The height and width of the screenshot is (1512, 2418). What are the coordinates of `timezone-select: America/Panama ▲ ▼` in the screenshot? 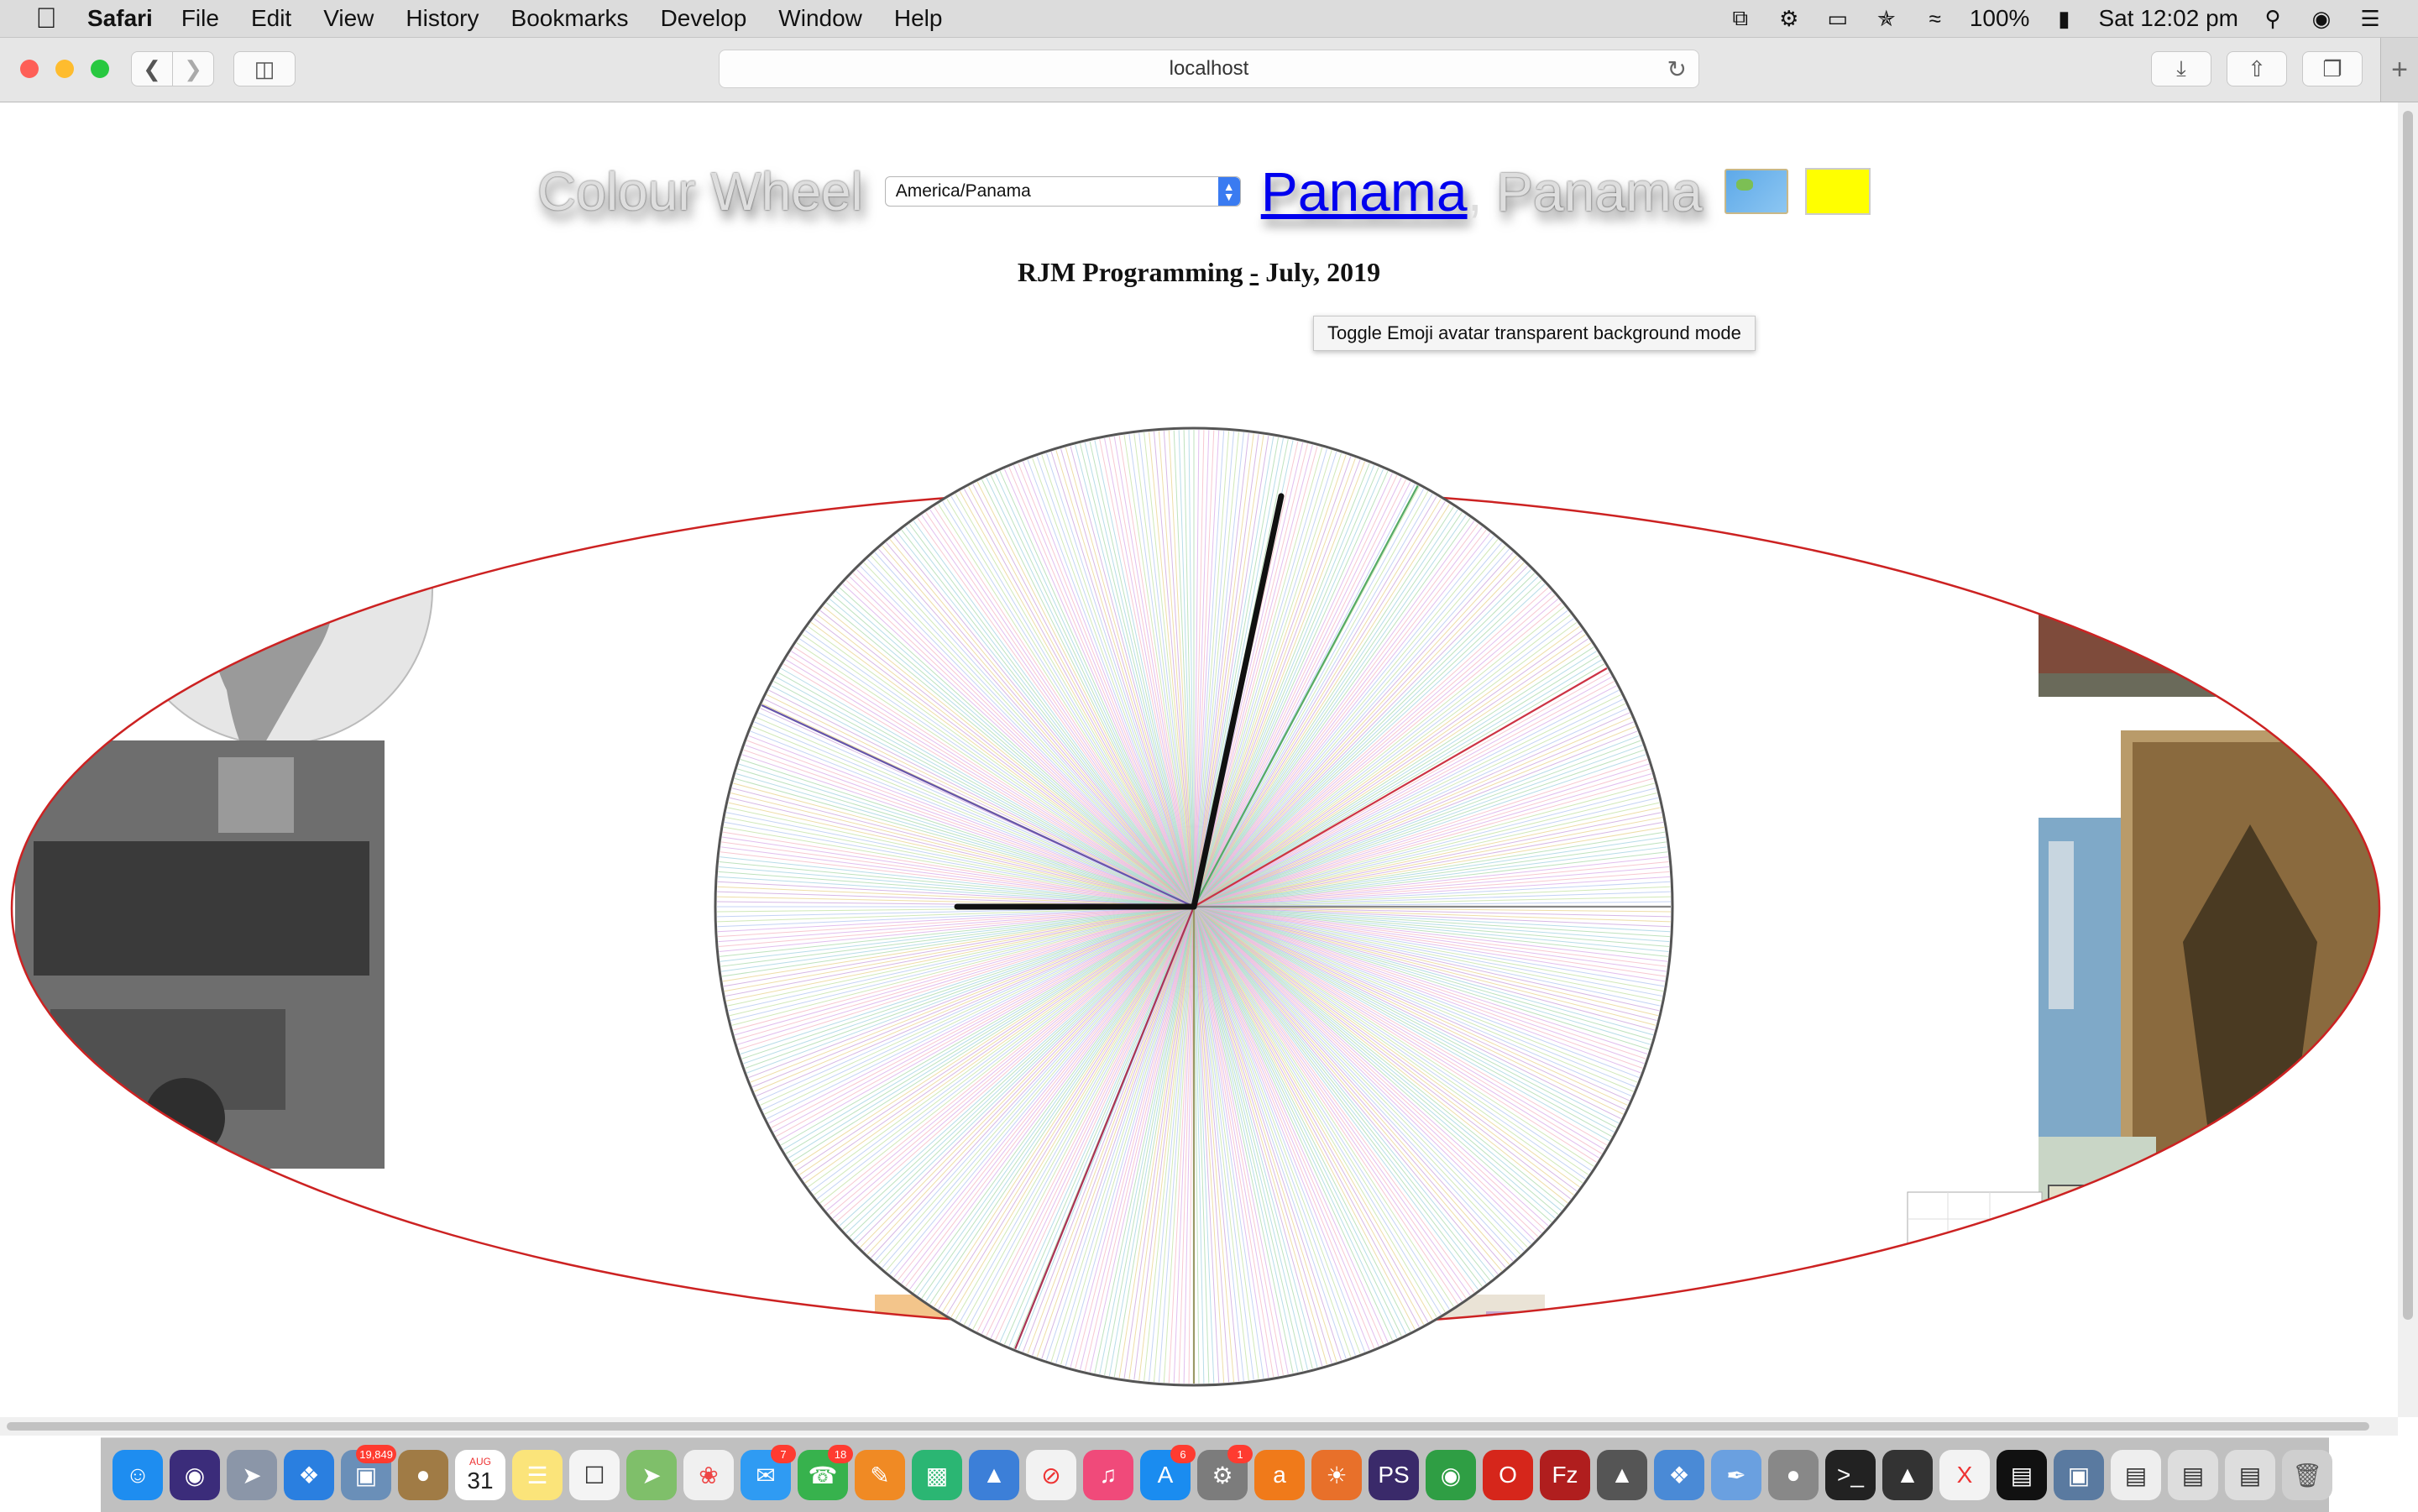 It's located at (1062, 191).